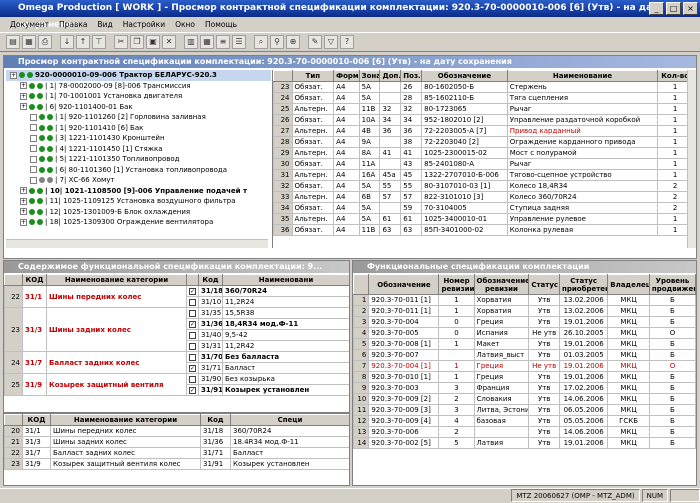  Describe the element at coordinates (67, 42) in the screenshot. I see `sort-asc-icon: ↓` at that location.